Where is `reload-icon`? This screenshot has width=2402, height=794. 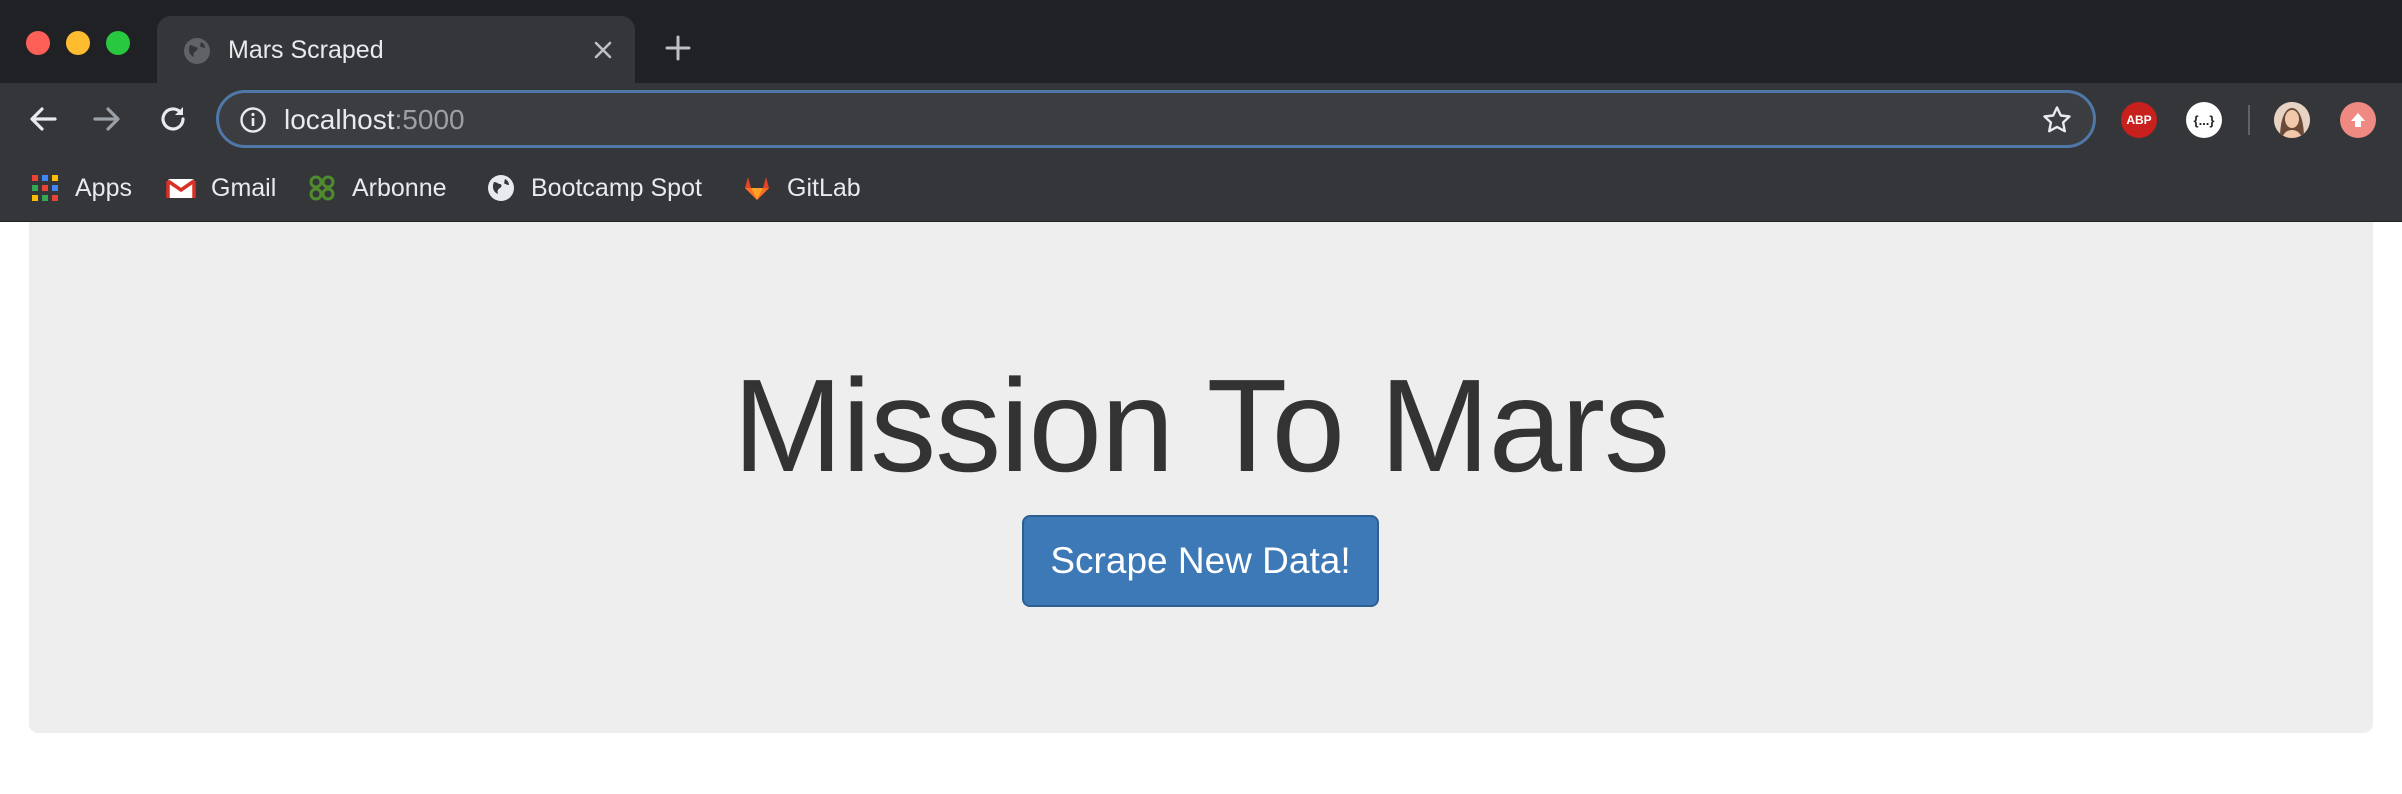 reload-icon is located at coordinates (173, 119).